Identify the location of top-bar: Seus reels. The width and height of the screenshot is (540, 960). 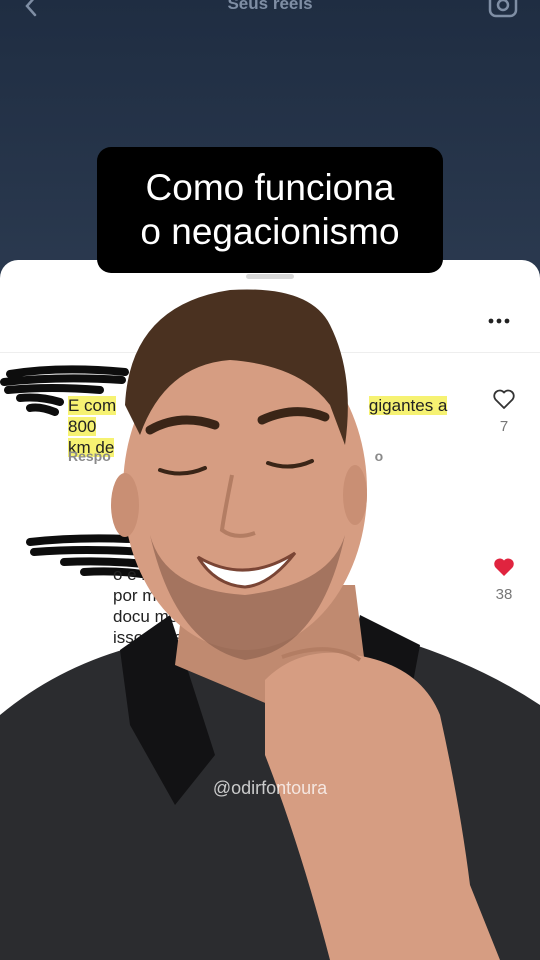
(270, 15).